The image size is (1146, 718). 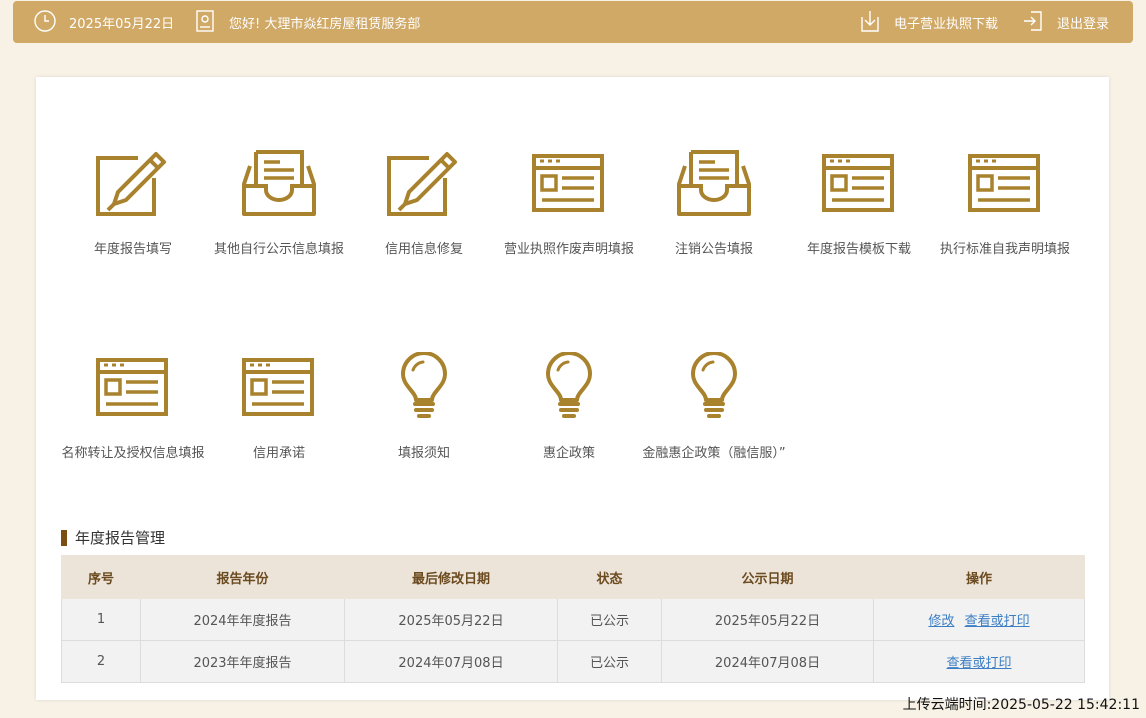 I want to click on clock-icon, so click(x=46, y=22).